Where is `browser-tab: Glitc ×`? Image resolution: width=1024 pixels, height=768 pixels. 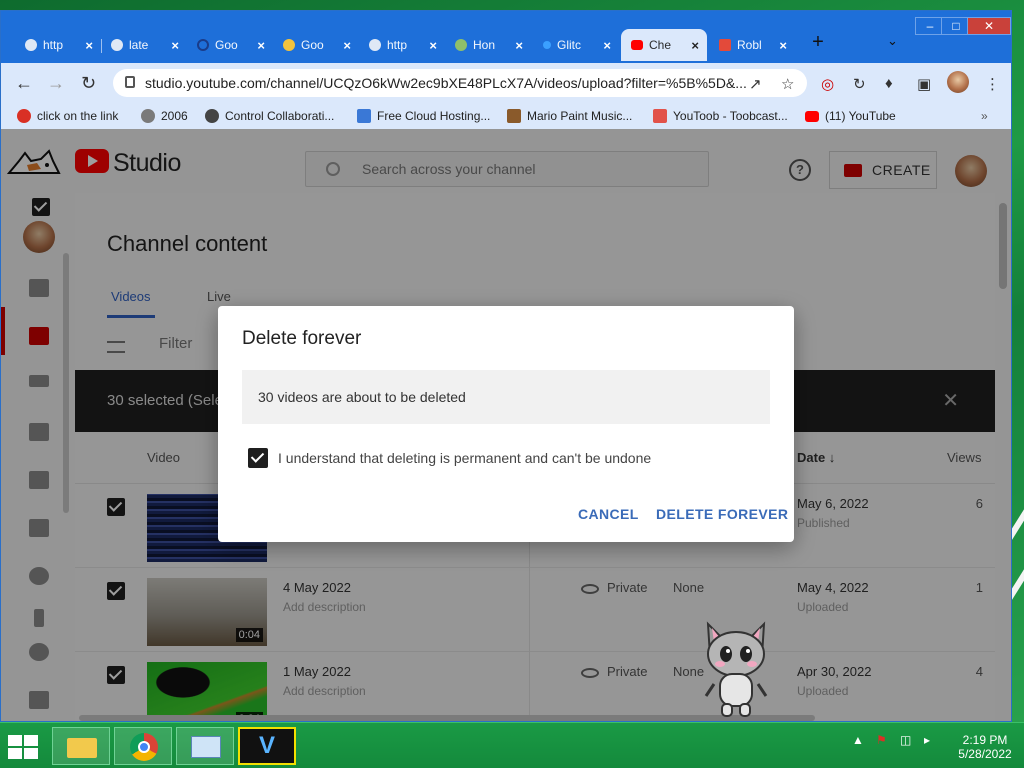 browser-tab: Glitc × is located at coordinates (576, 45).